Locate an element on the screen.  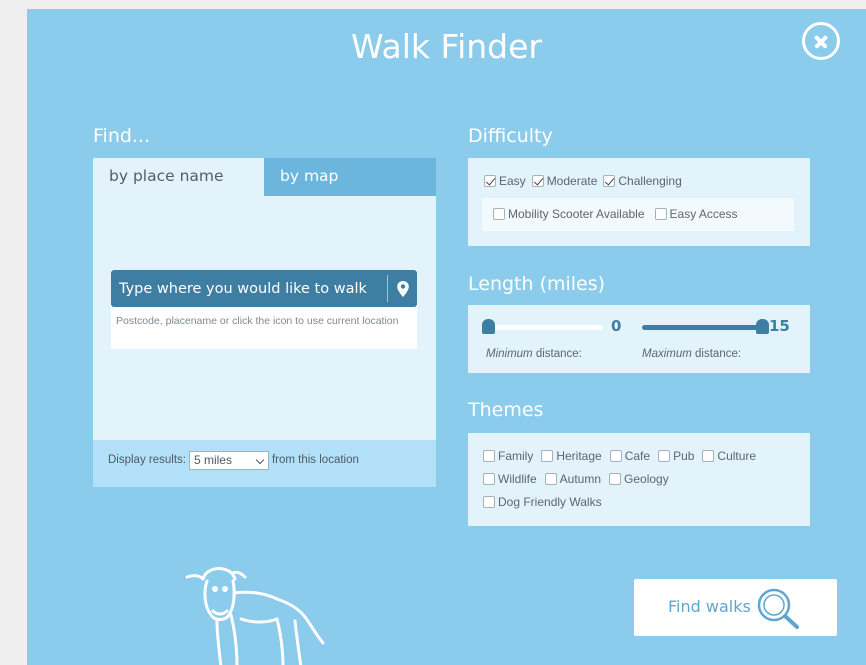
theme-family: Family is located at coordinates (508, 456).